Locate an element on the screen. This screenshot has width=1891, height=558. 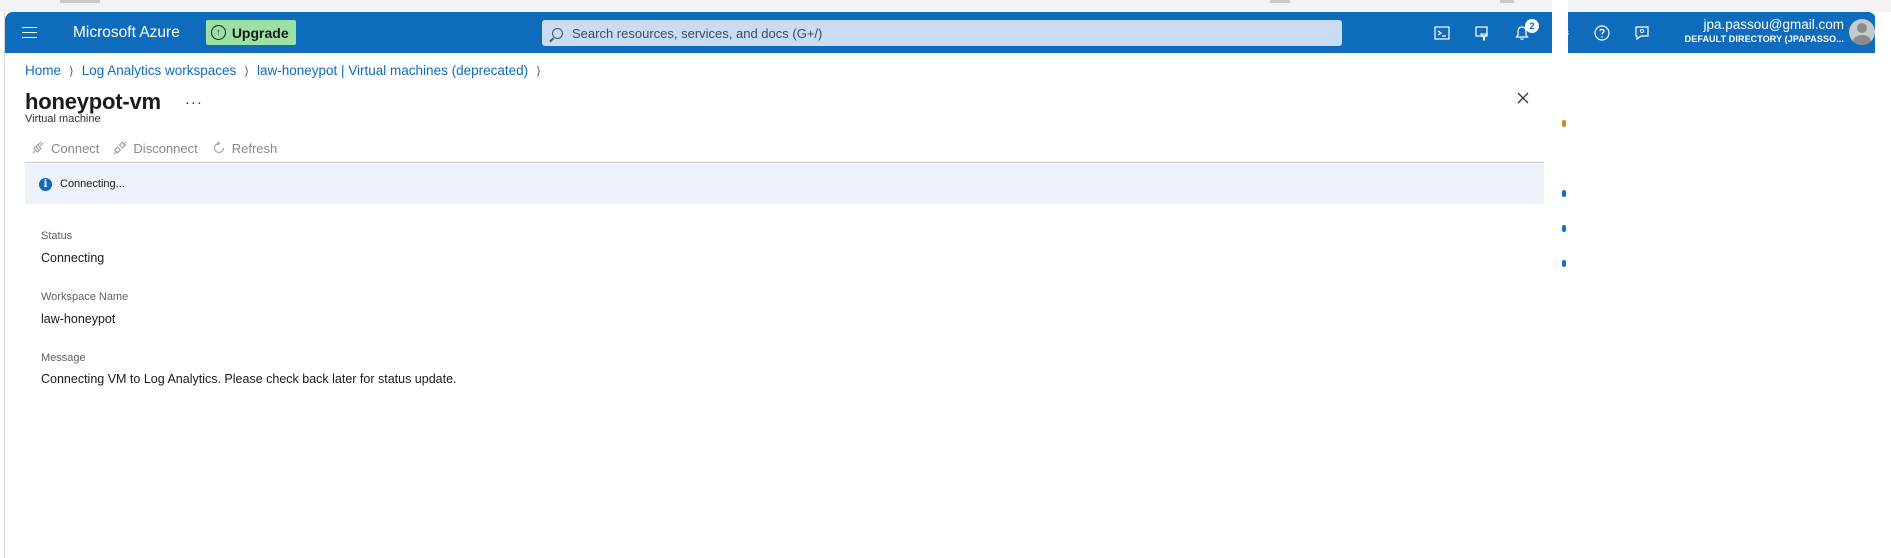
connect-label: Connect is located at coordinates (75, 148).